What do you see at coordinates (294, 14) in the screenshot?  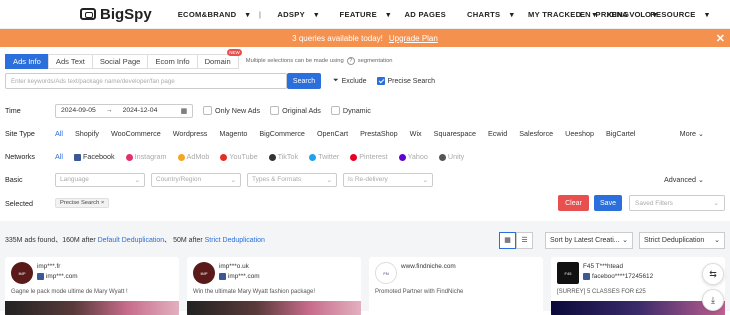 I see `nav-adspy: ADSPY ▾` at bounding box center [294, 14].